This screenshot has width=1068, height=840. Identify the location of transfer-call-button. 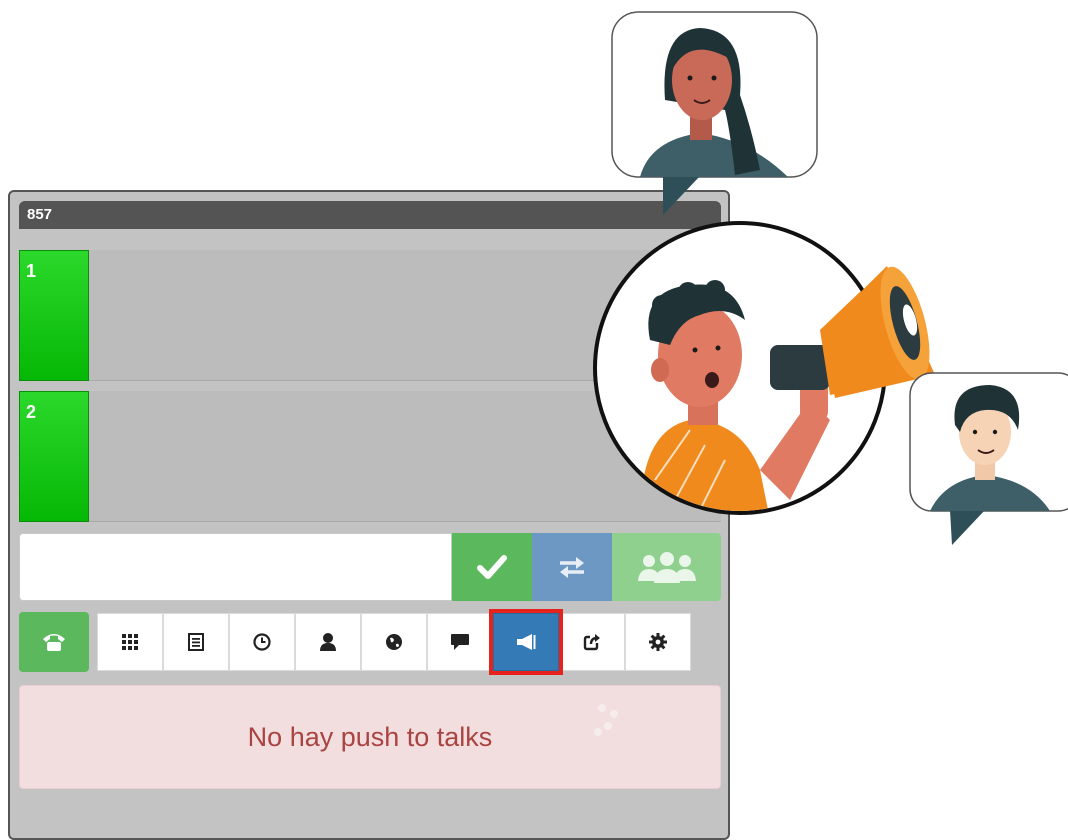
(572, 567).